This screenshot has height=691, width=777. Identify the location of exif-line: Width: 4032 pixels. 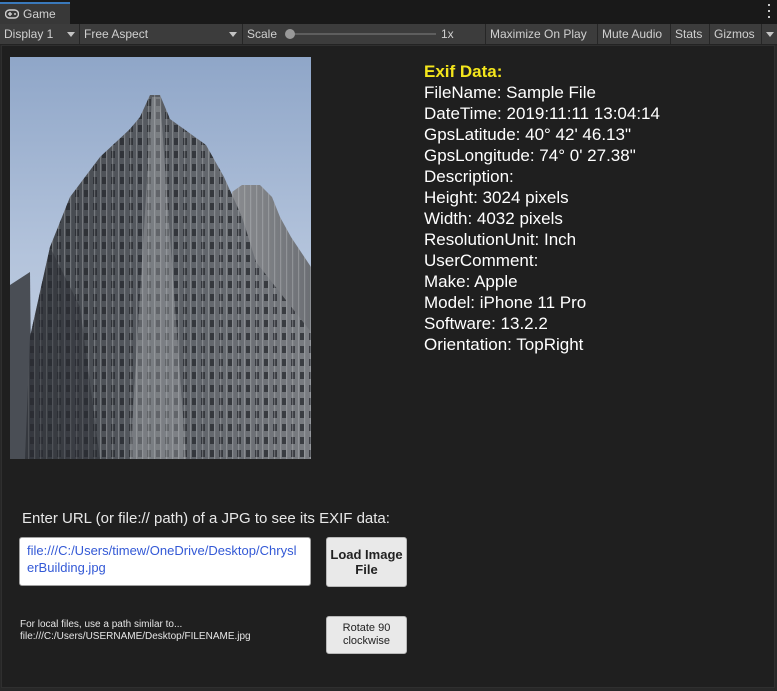
(493, 218).